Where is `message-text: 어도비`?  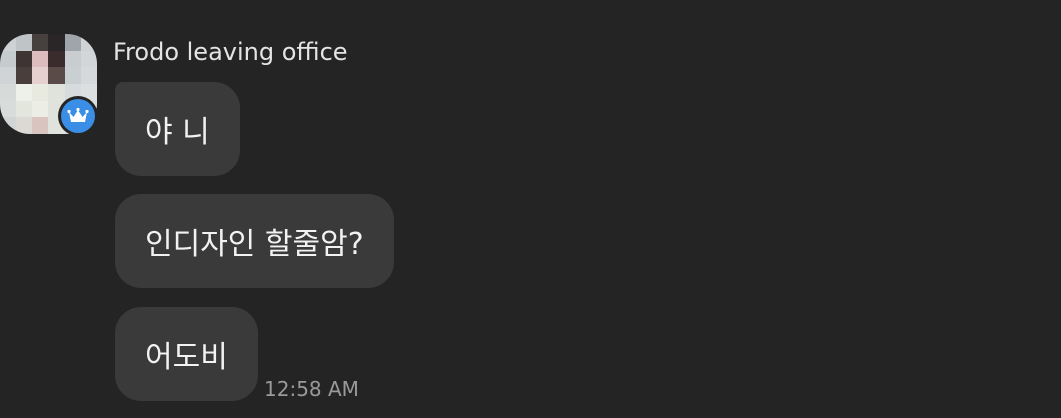 message-text: 어도비 is located at coordinates (186, 357).